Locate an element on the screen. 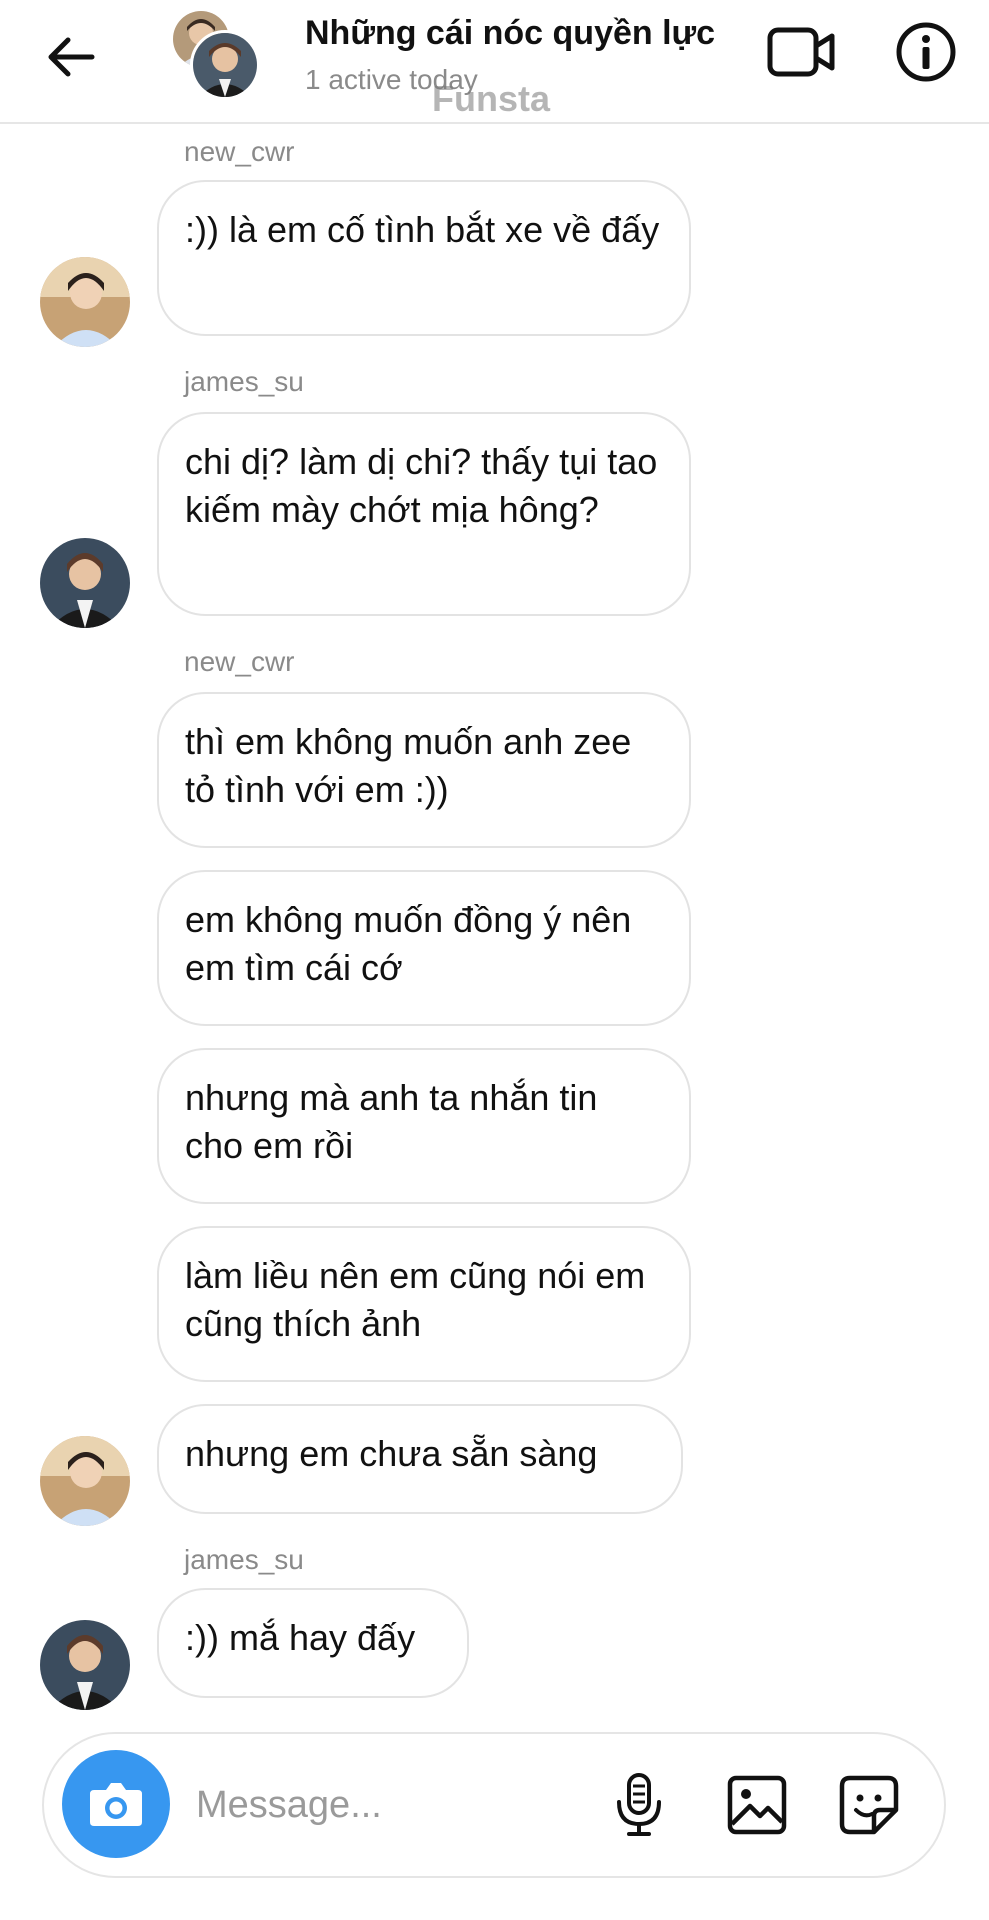 Image resolution: width=989 pixels, height=1920 pixels. video-call-button is located at coordinates (802, 52).